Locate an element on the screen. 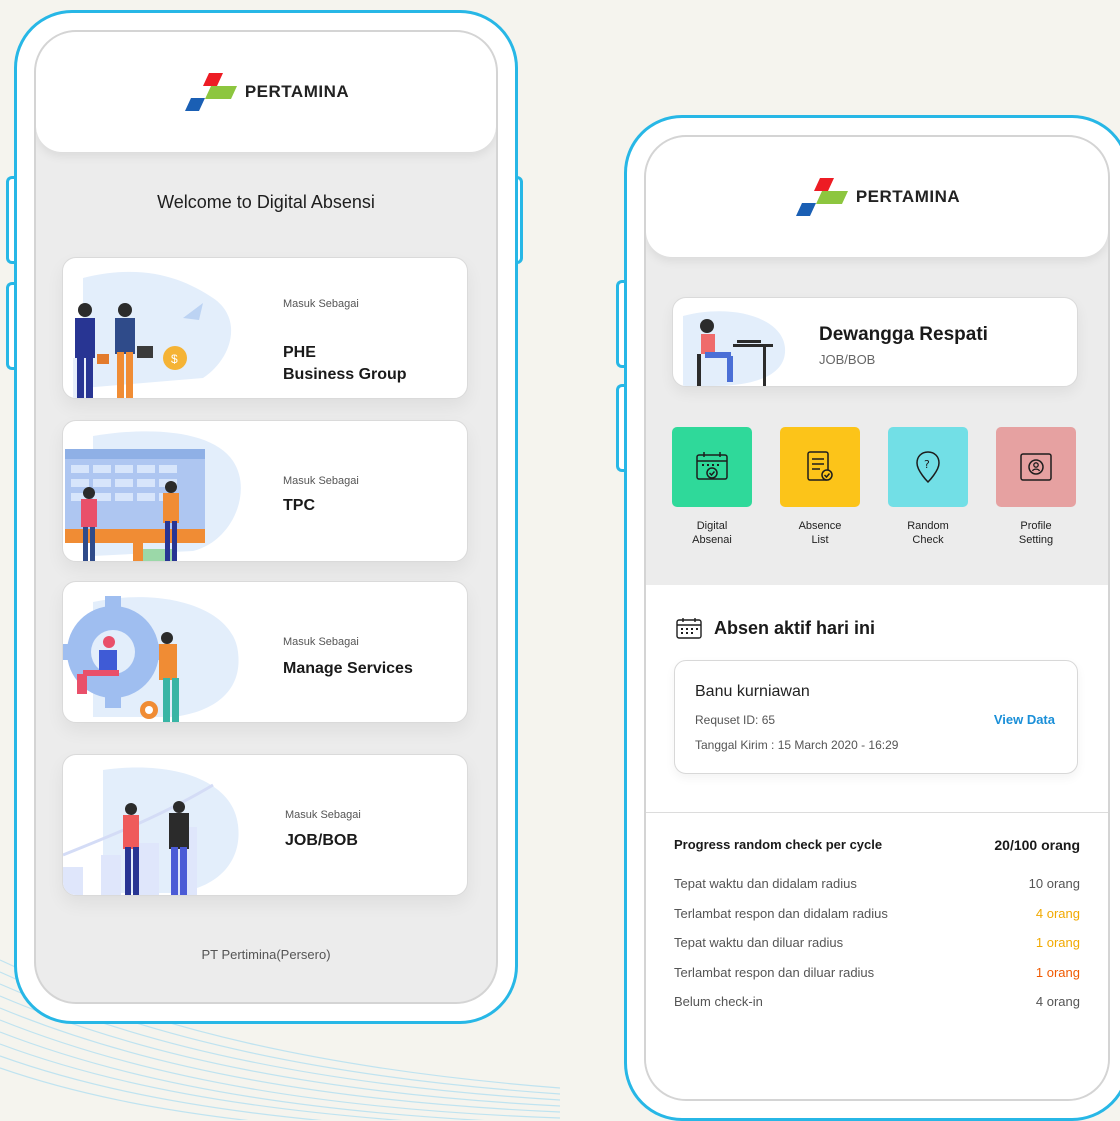  role-name: Manage Services is located at coordinates (348, 669).